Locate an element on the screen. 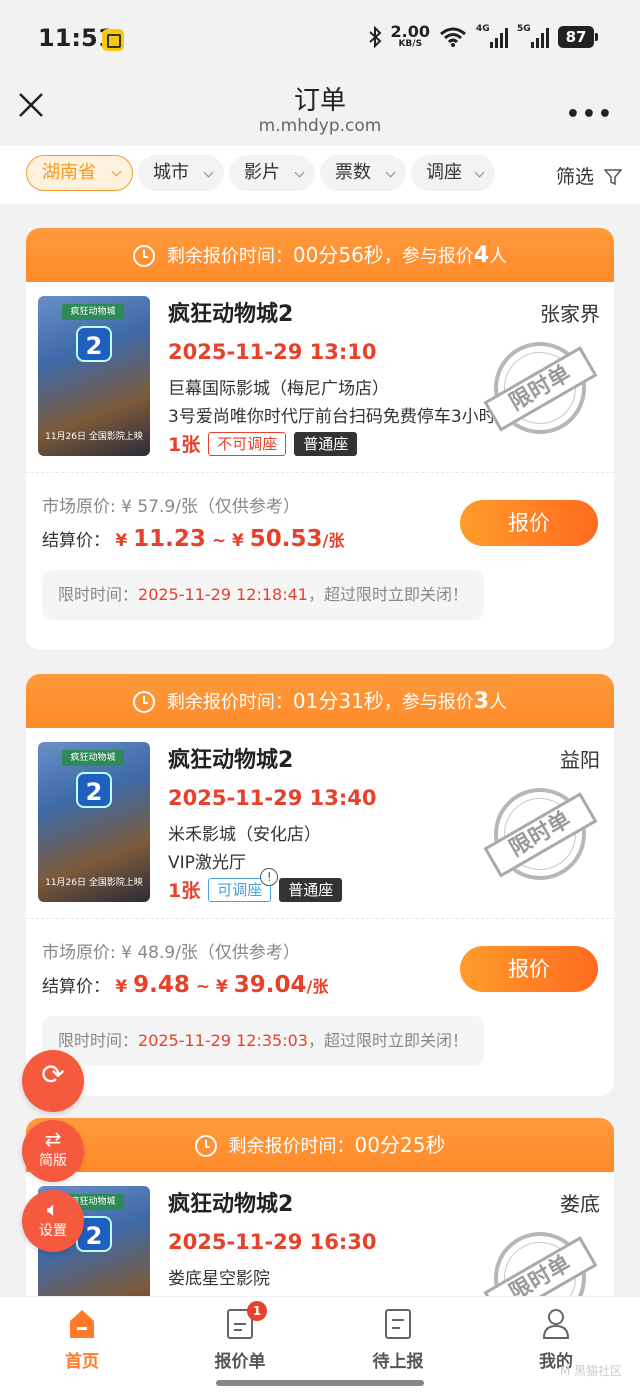 The height and width of the screenshot is (1400, 640). seat-adjust-tag: 可调座! is located at coordinates (243, 884).